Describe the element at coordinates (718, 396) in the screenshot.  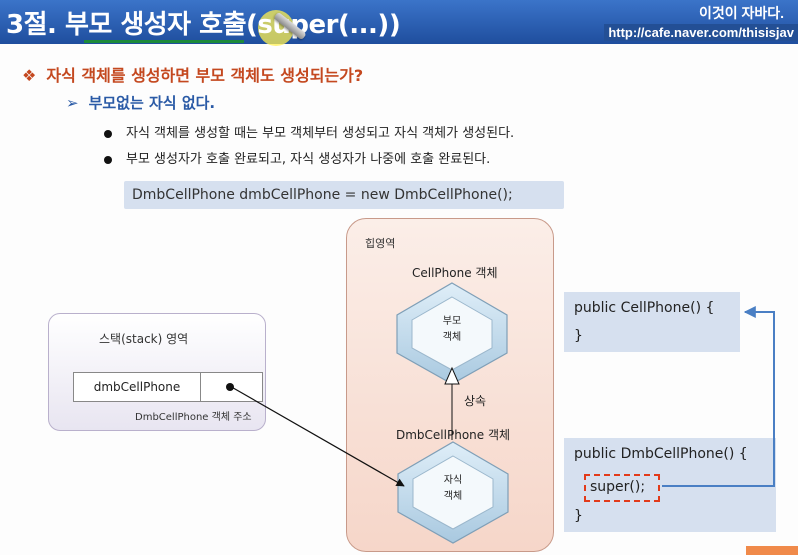
I see `super-call-arrow` at that location.